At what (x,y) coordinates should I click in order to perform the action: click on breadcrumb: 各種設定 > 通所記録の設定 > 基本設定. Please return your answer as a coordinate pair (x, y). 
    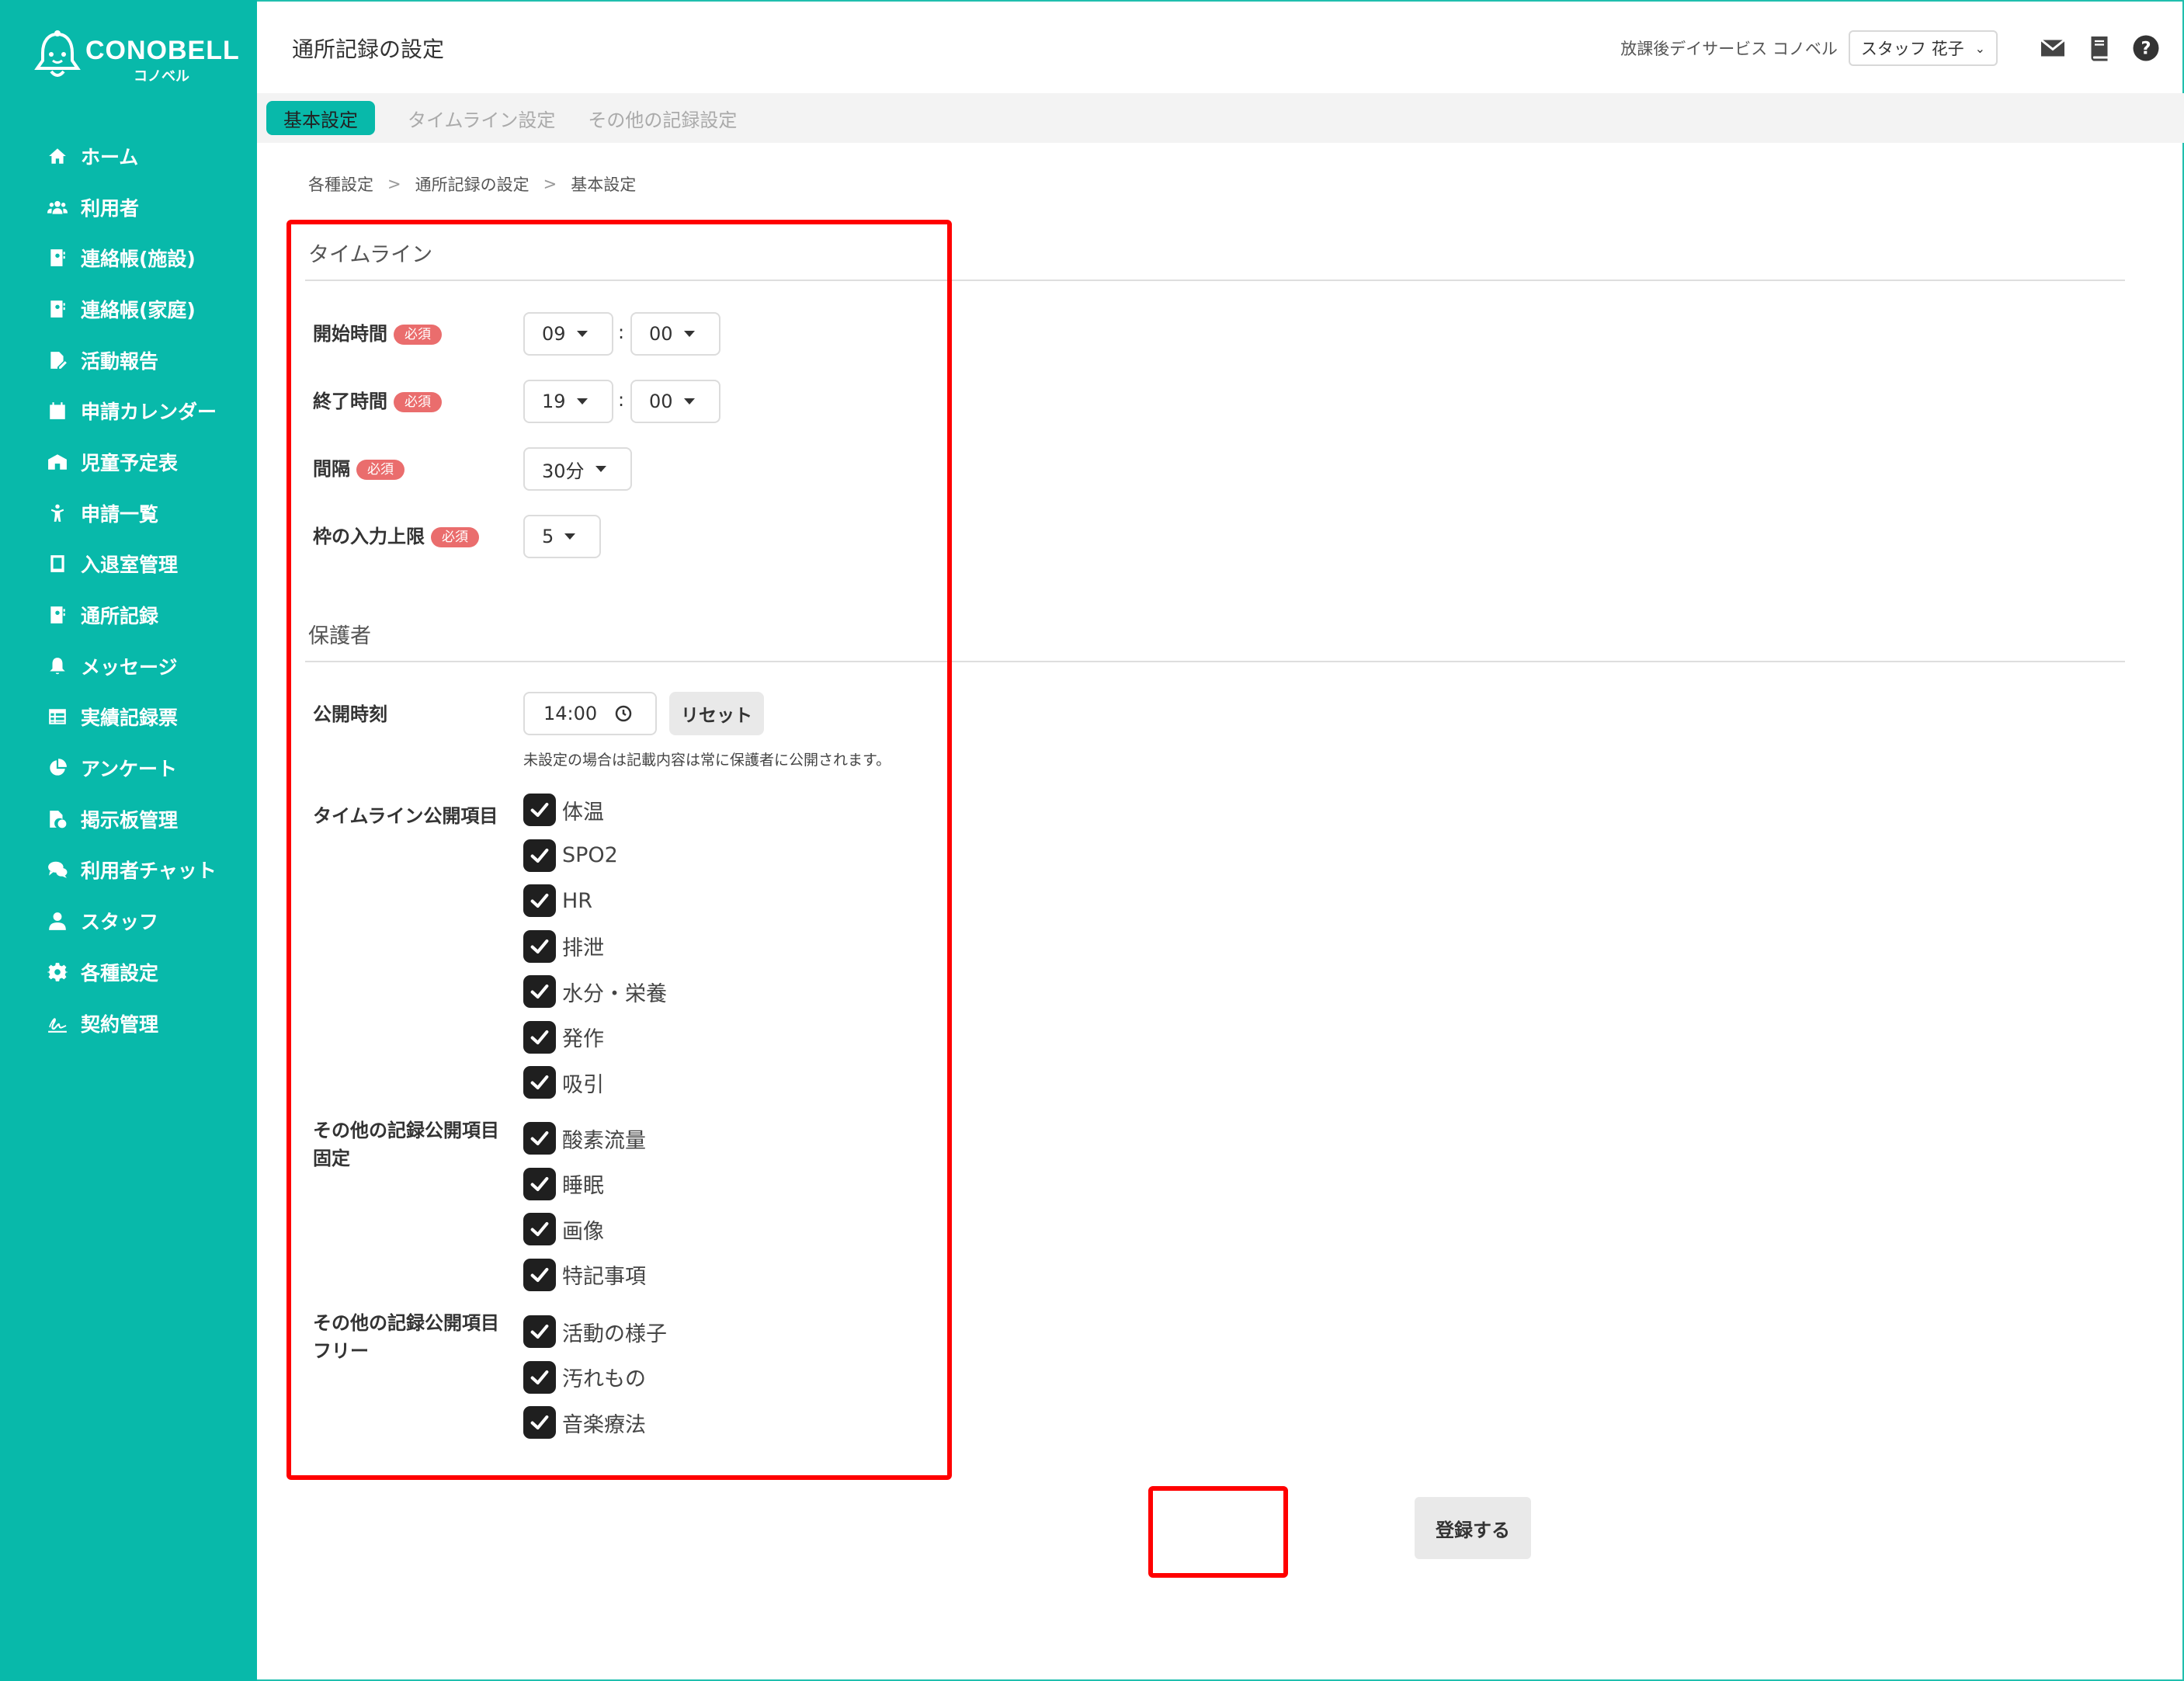
    Looking at the image, I should click on (472, 184).